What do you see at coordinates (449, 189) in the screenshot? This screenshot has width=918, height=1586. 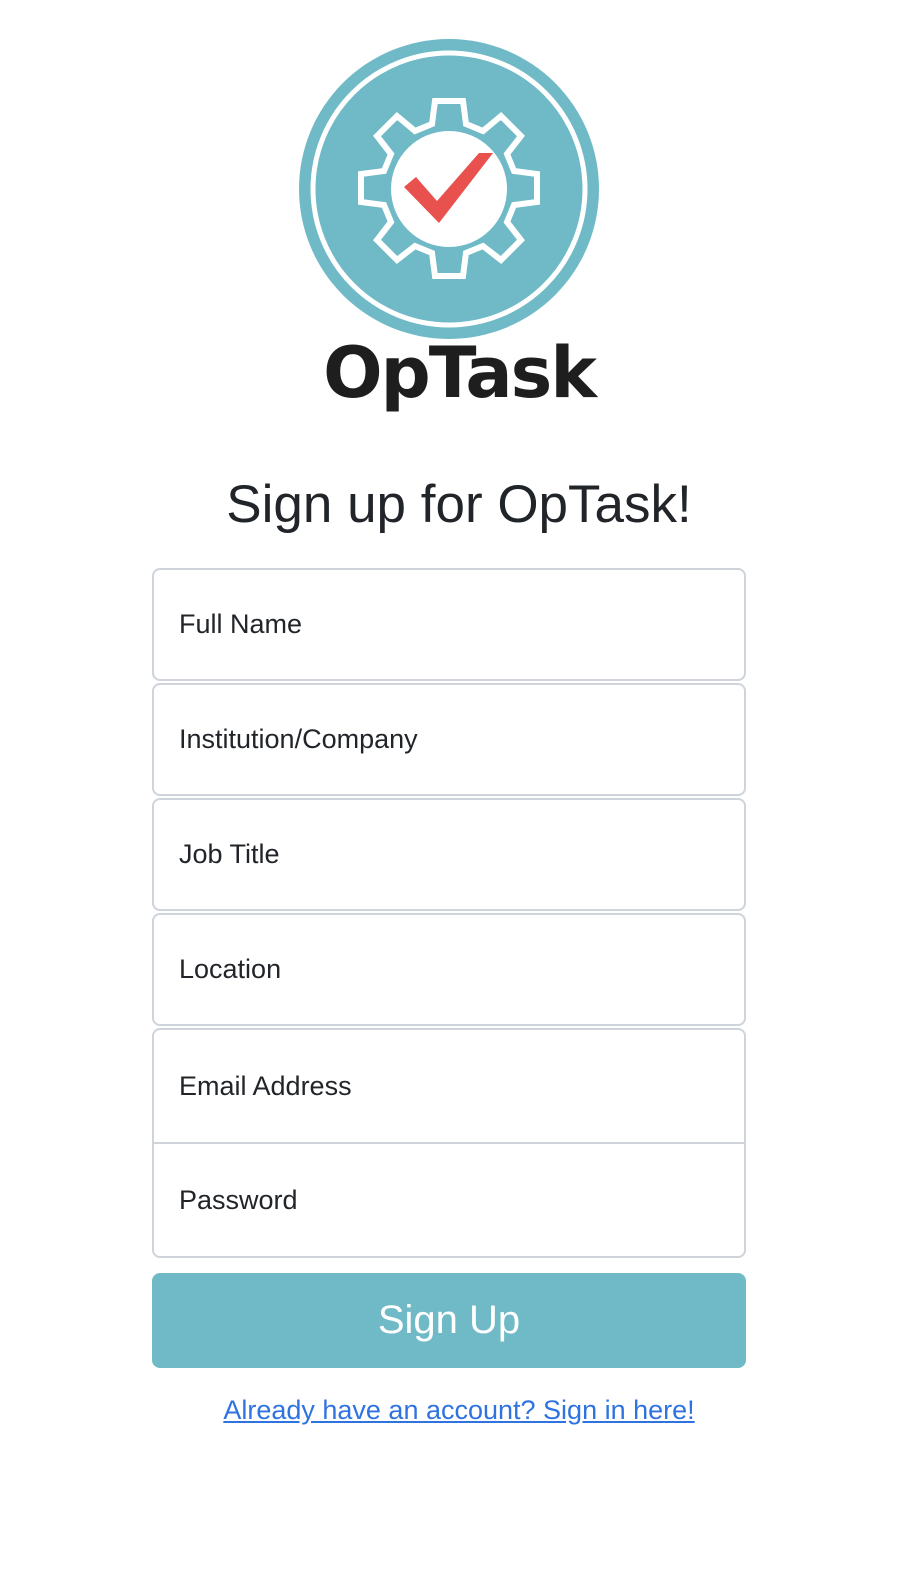 I see `gear-check-icon` at bounding box center [449, 189].